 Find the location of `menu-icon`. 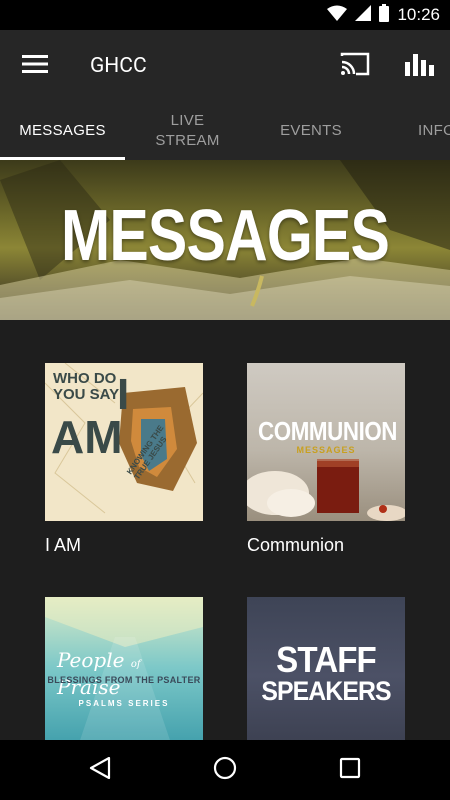

menu-icon is located at coordinates (35, 66).